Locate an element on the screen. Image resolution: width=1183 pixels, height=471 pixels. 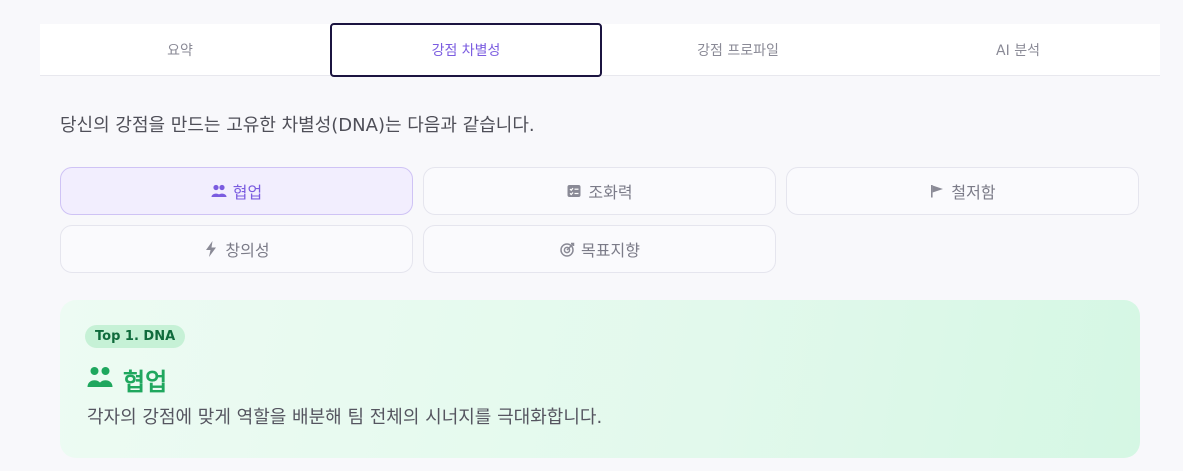
chip-collaboration: 협업 is located at coordinates (236, 191).